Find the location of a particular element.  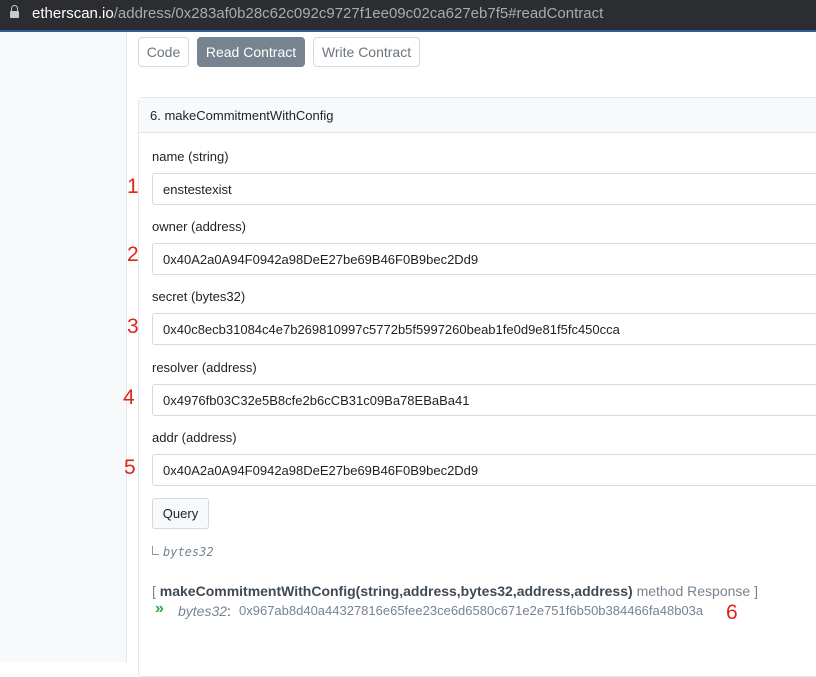

field-label-owner: owner (address) is located at coordinates (199, 226).